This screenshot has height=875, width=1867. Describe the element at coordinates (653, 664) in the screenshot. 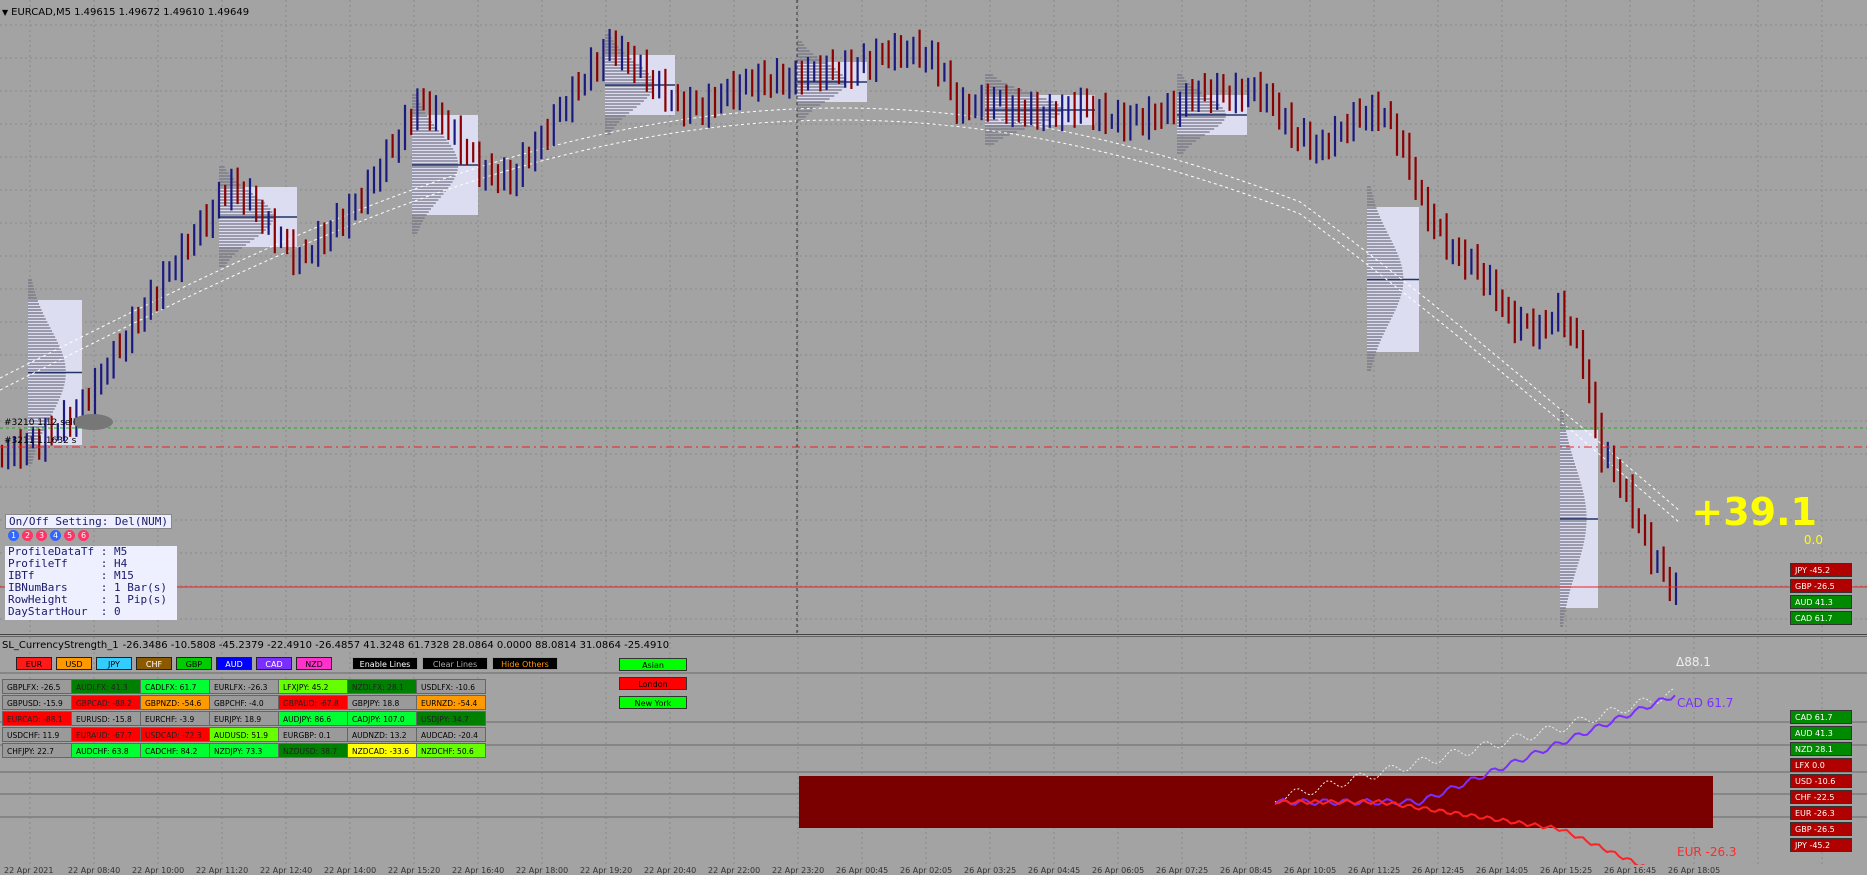

I see `session-button-asian: Asian` at that location.